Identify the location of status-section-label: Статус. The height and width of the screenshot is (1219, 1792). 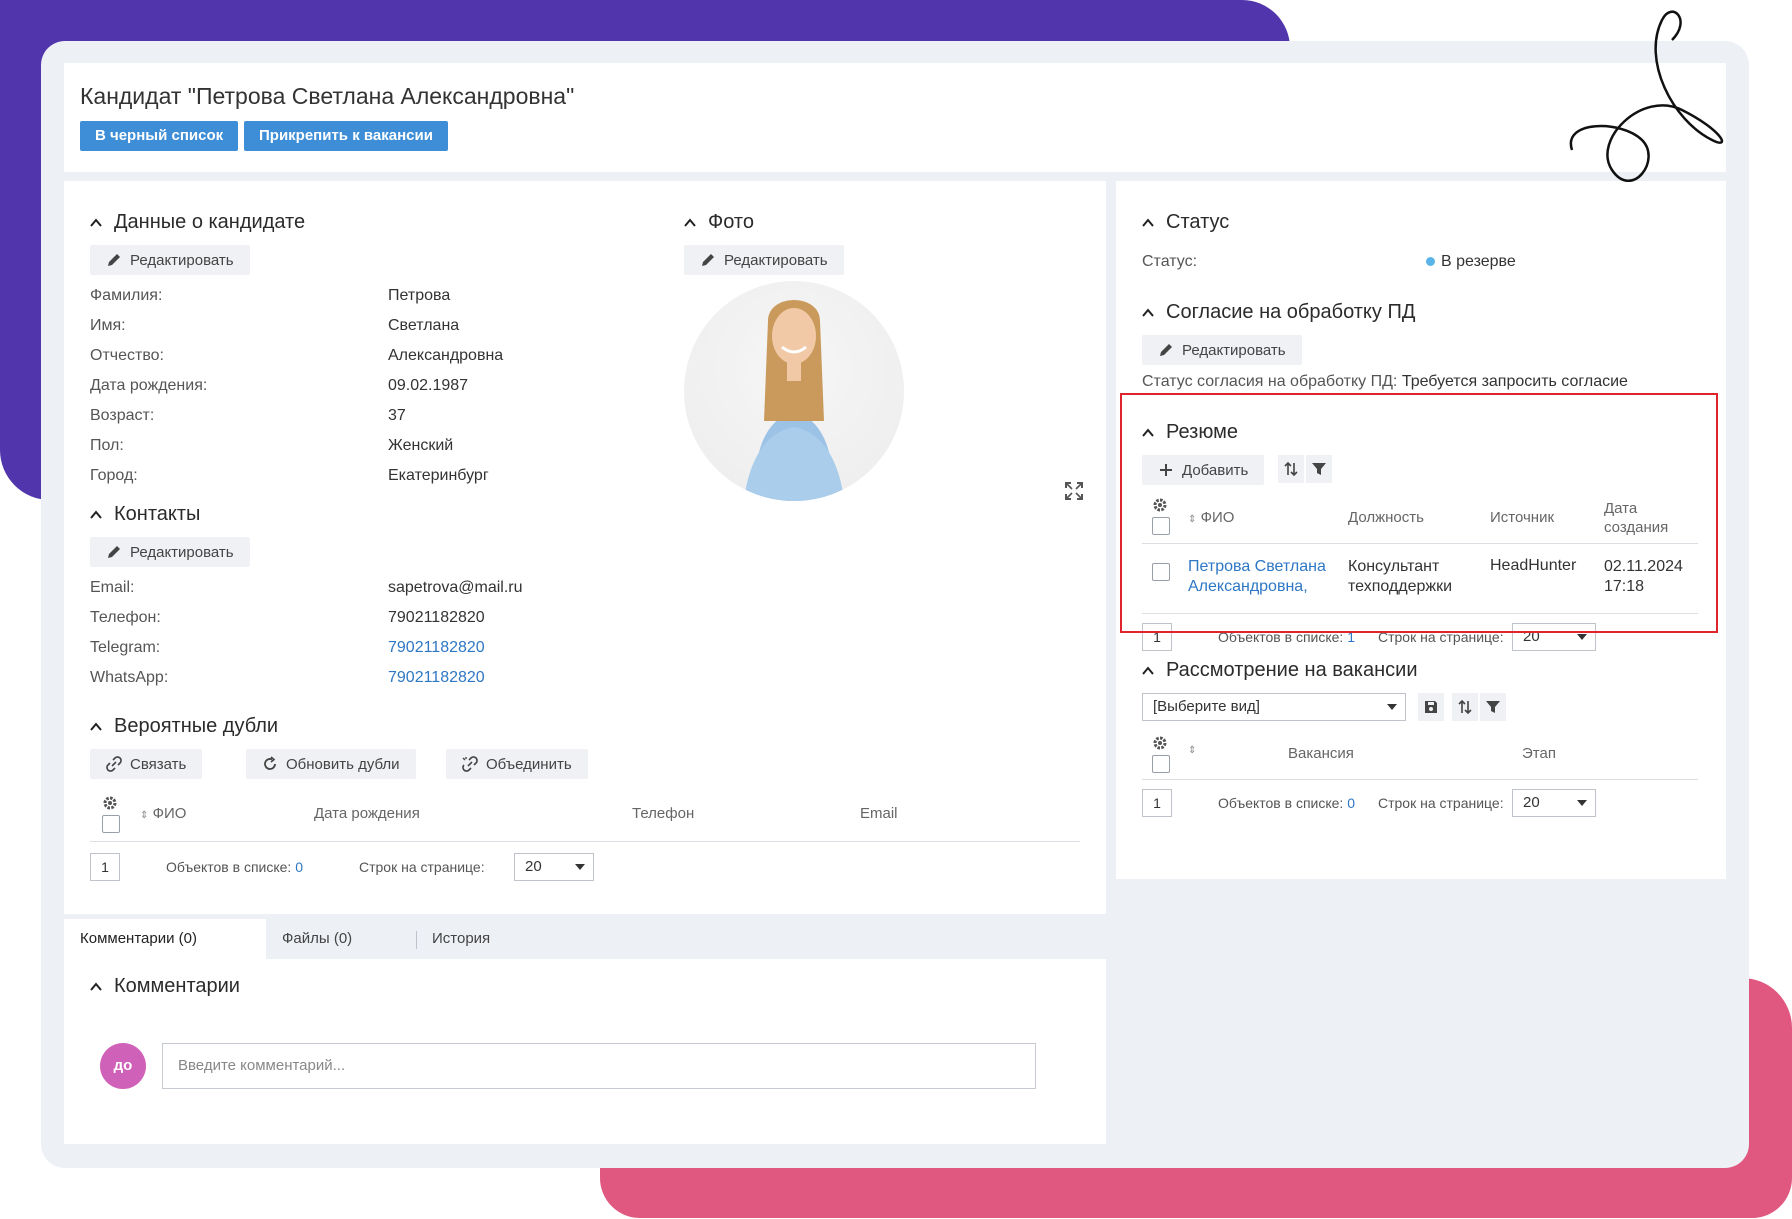
(1198, 222).